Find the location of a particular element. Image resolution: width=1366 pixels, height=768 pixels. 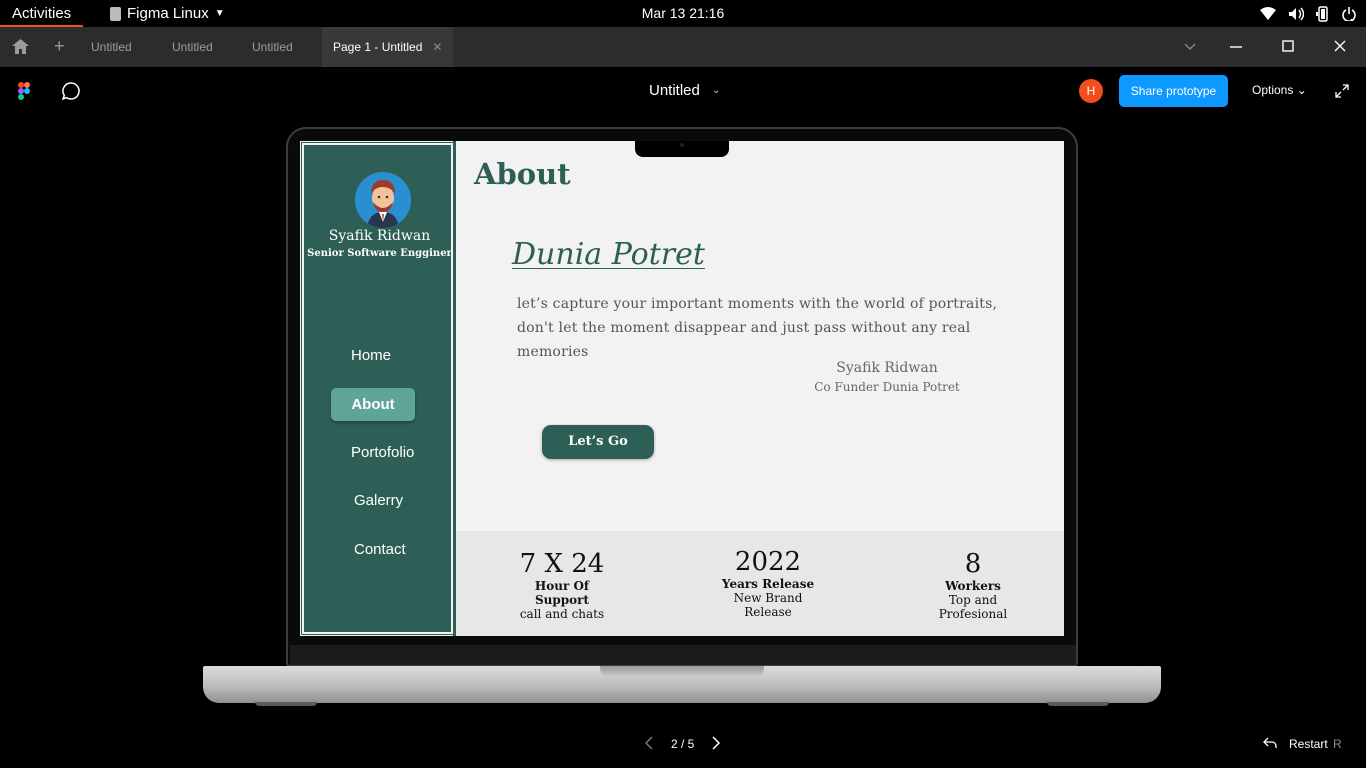

tab-page-1: Page 1 - Untitled ✕ is located at coordinates (388, 47).